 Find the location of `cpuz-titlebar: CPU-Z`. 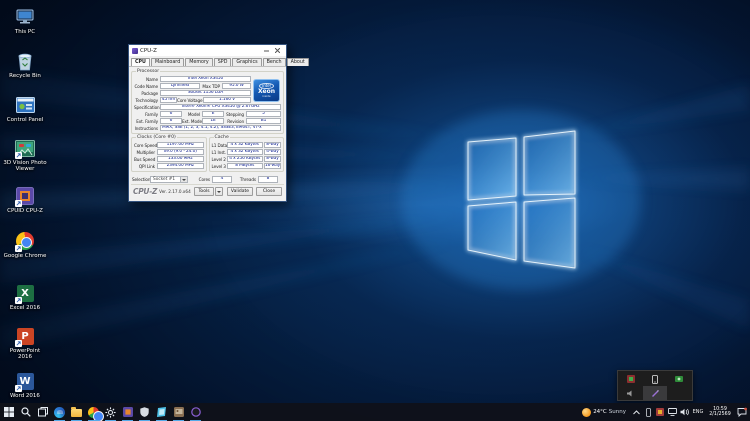

cpuz-titlebar: CPU-Z is located at coordinates (207, 50).